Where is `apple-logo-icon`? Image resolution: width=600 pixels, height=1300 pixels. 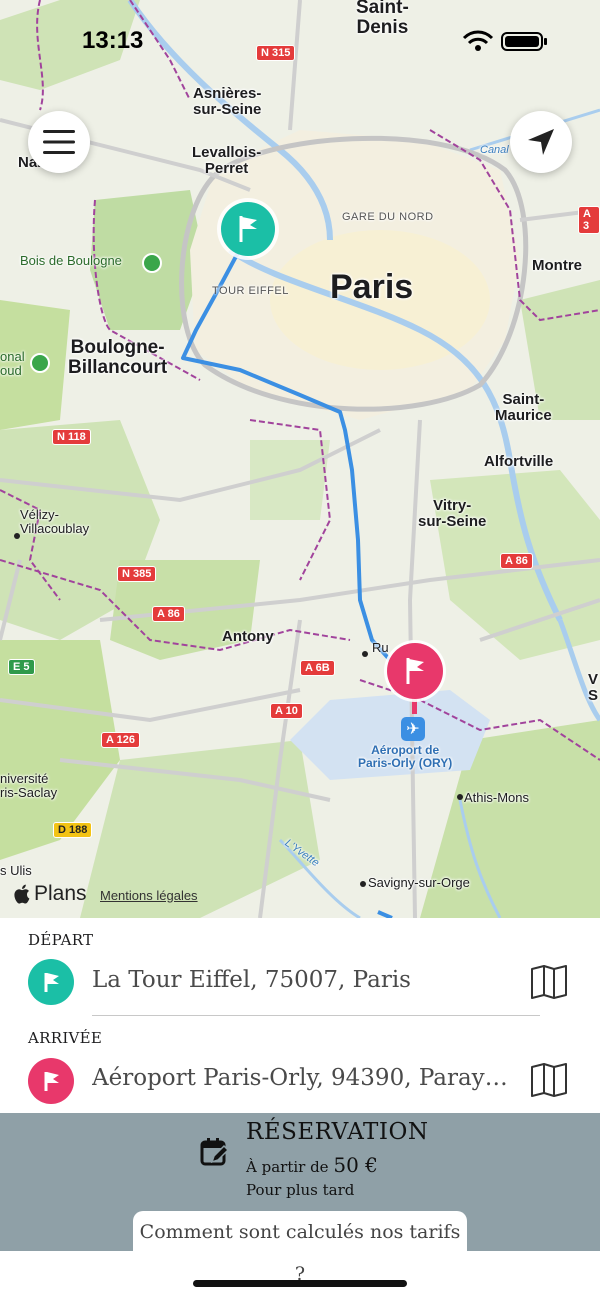
apple-logo-icon is located at coordinates (22, 894).